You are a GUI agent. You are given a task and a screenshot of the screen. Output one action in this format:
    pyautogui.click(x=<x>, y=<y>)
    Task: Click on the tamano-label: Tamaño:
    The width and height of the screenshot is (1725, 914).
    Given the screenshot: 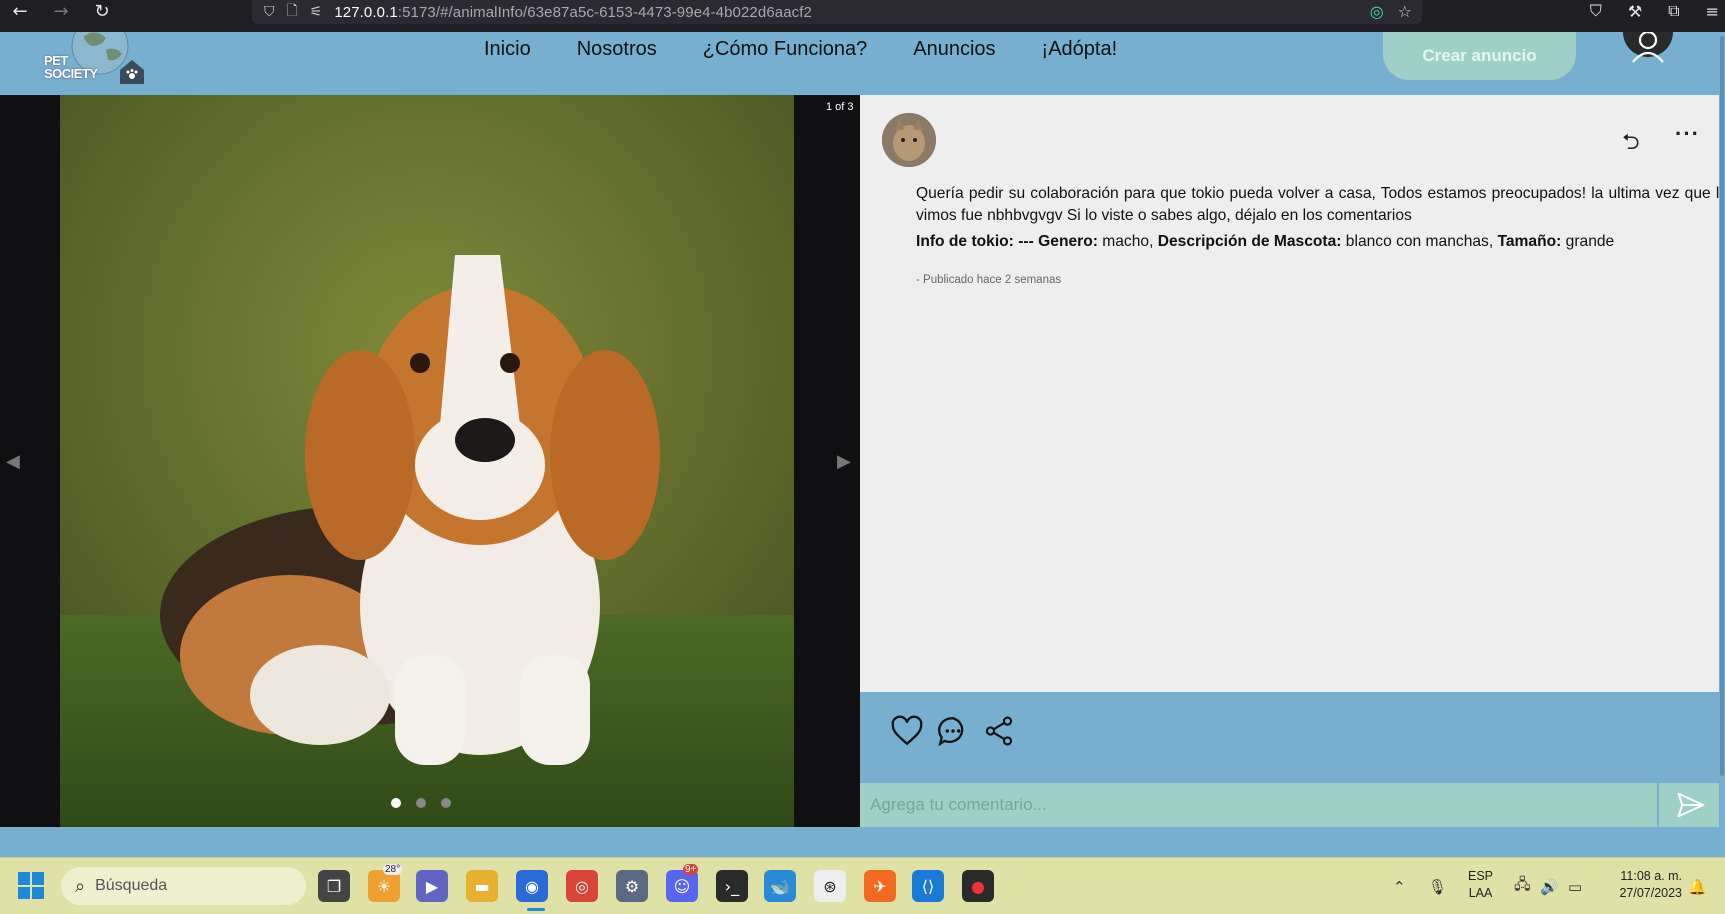 What is the action you would take?
    pyautogui.click(x=1529, y=241)
    